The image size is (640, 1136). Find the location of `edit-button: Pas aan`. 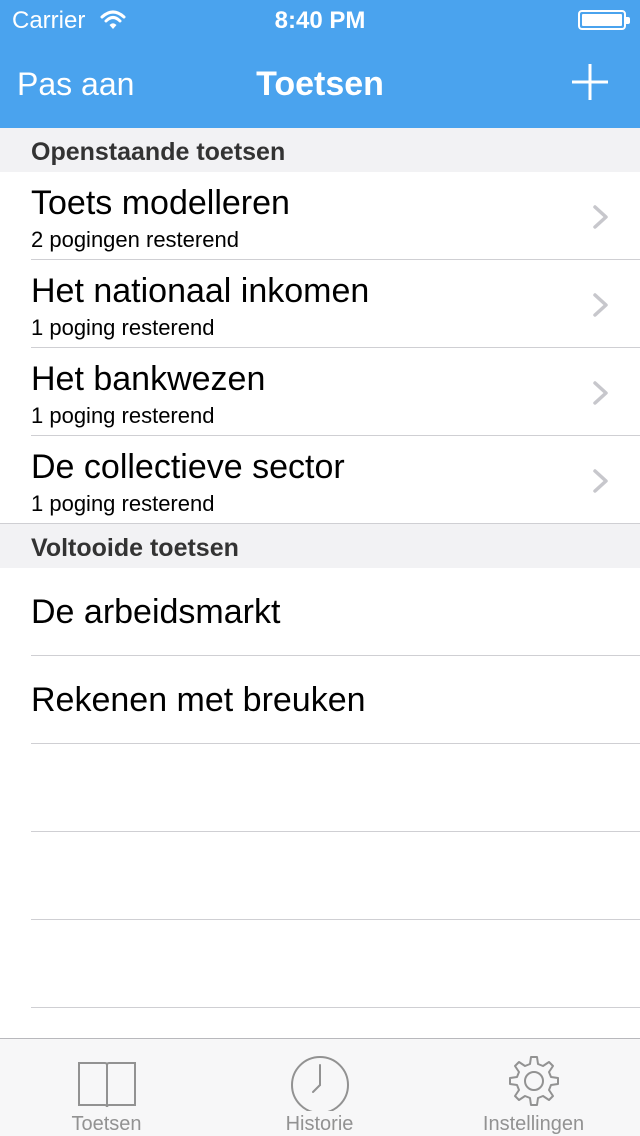

edit-button: Pas aan is located at coordinates (75, 84).